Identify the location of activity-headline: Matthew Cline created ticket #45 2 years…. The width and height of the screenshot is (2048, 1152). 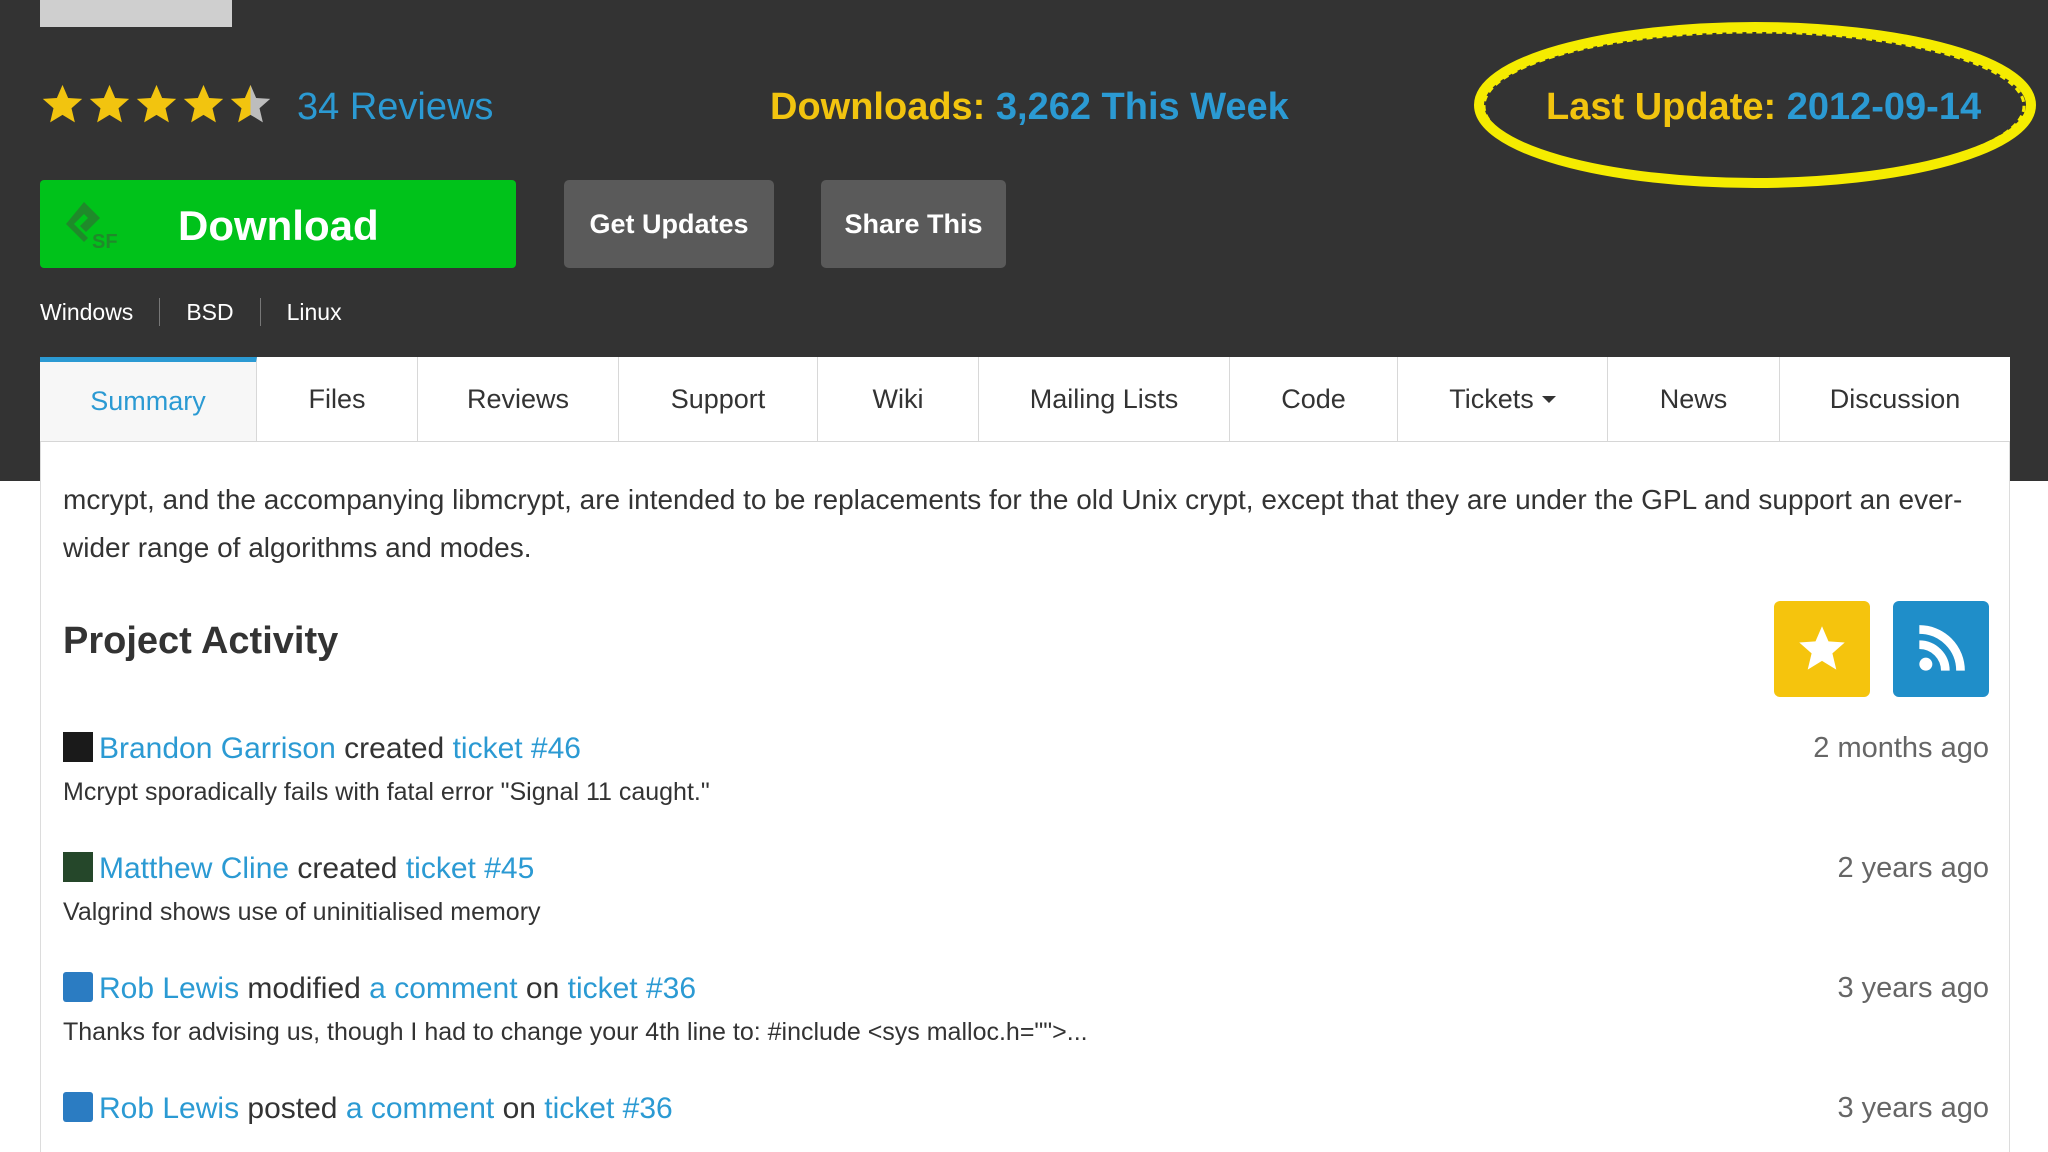
(1026, 872).